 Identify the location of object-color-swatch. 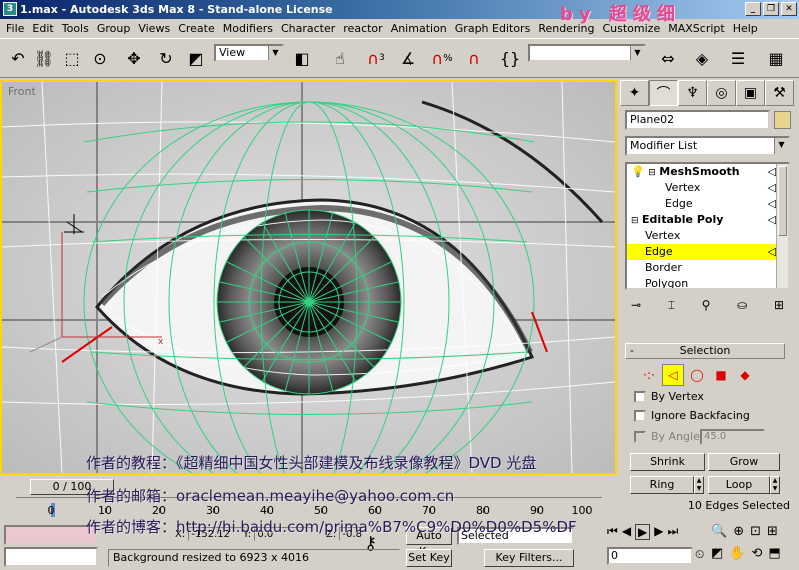
(782, 120).